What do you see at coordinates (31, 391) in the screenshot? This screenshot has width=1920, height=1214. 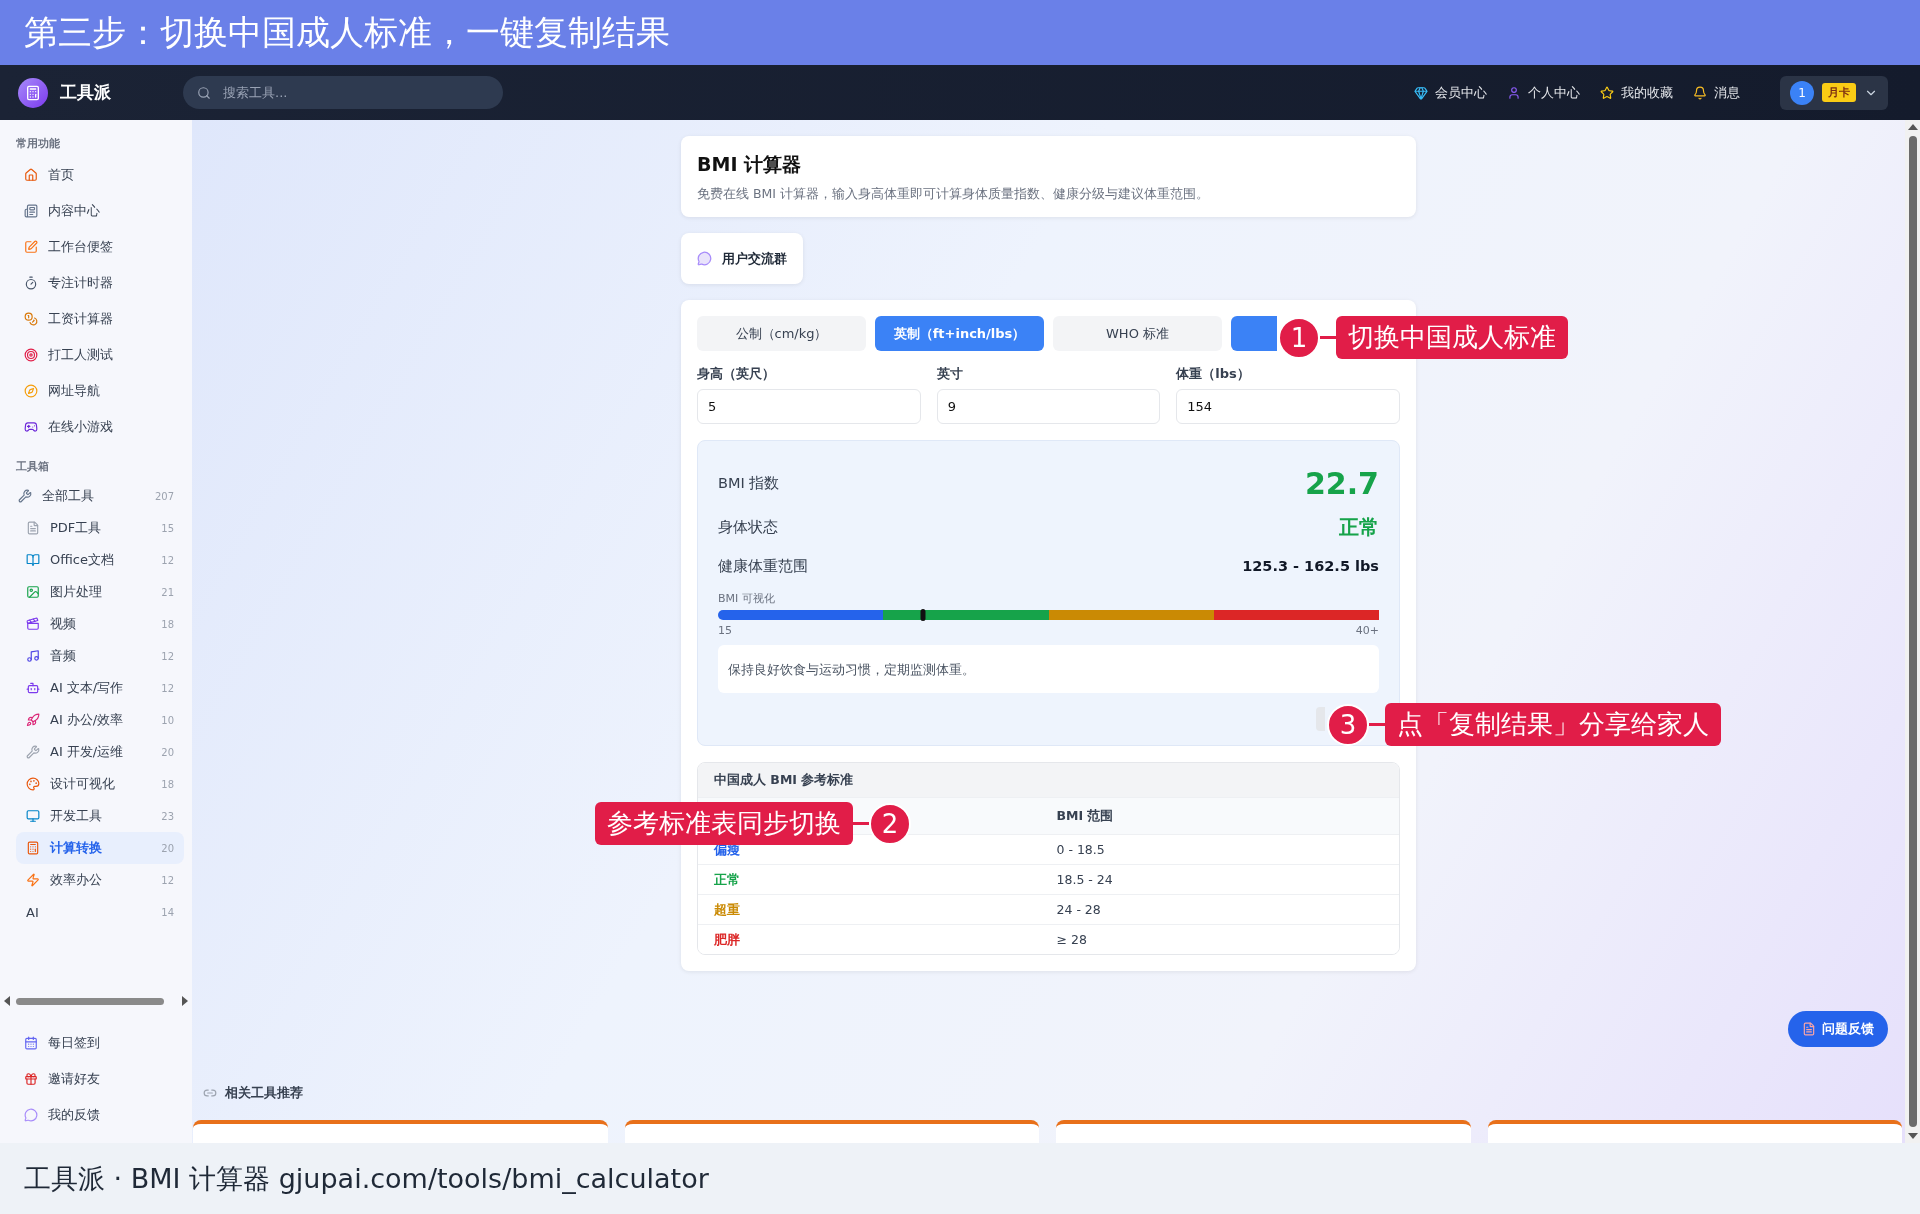 I see `compass-icon` at bounding box center [31, 391].